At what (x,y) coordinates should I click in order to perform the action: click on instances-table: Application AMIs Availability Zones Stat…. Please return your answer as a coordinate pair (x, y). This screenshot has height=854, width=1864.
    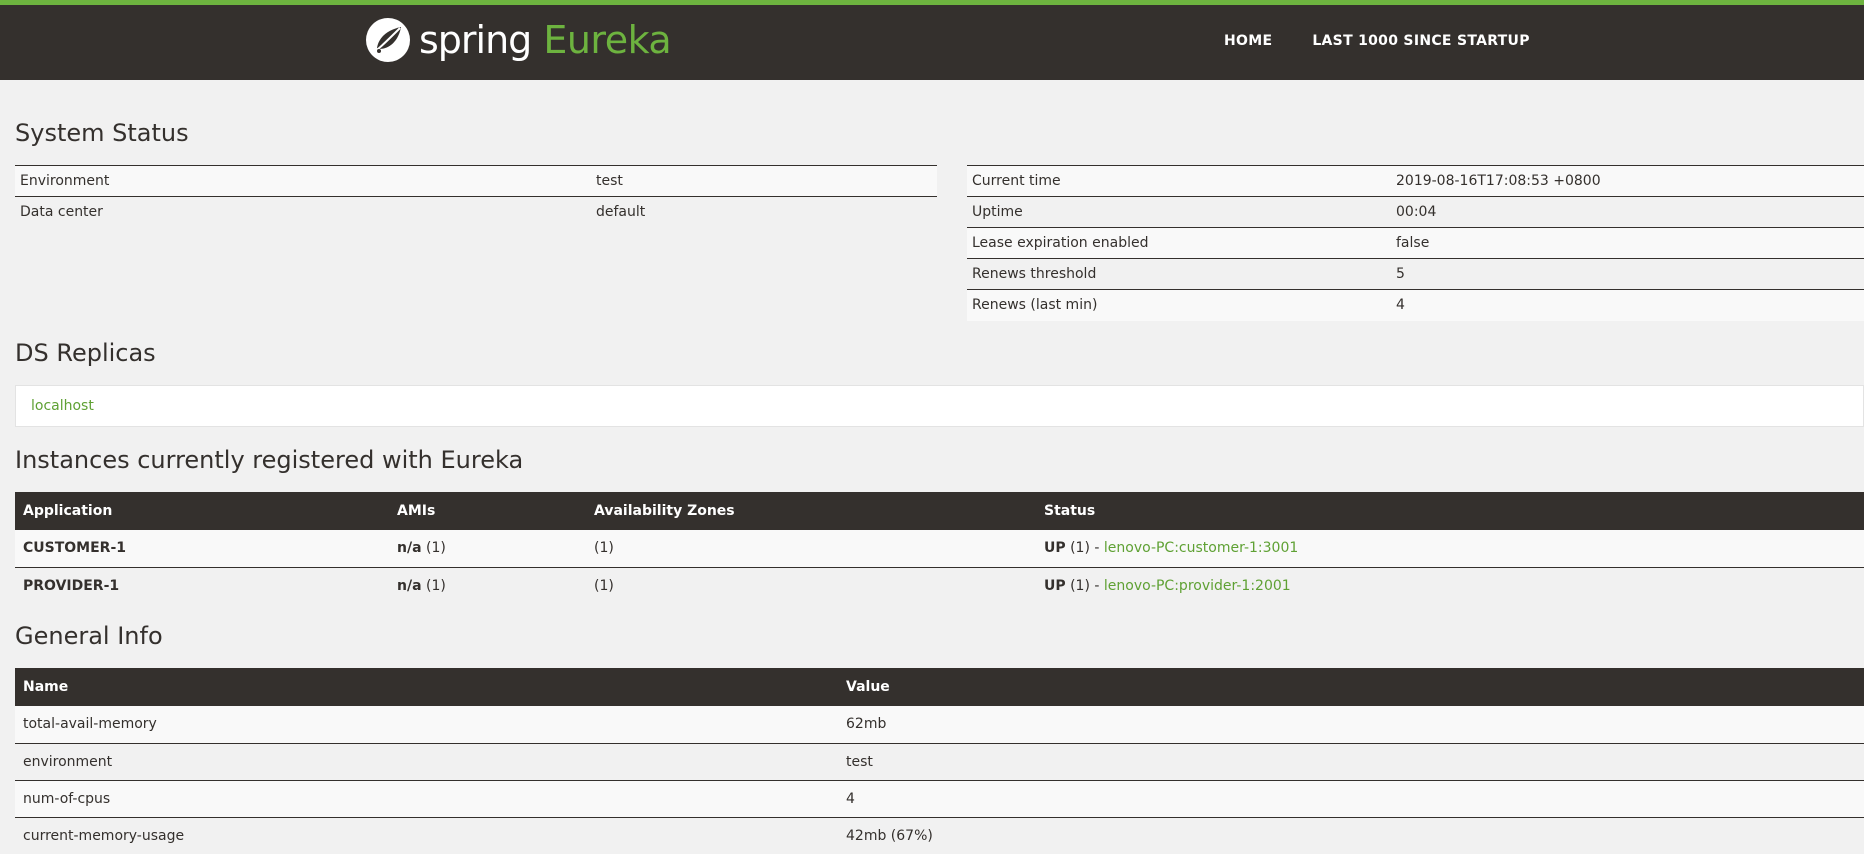
    Looking at the image, I should click on (939, 548).